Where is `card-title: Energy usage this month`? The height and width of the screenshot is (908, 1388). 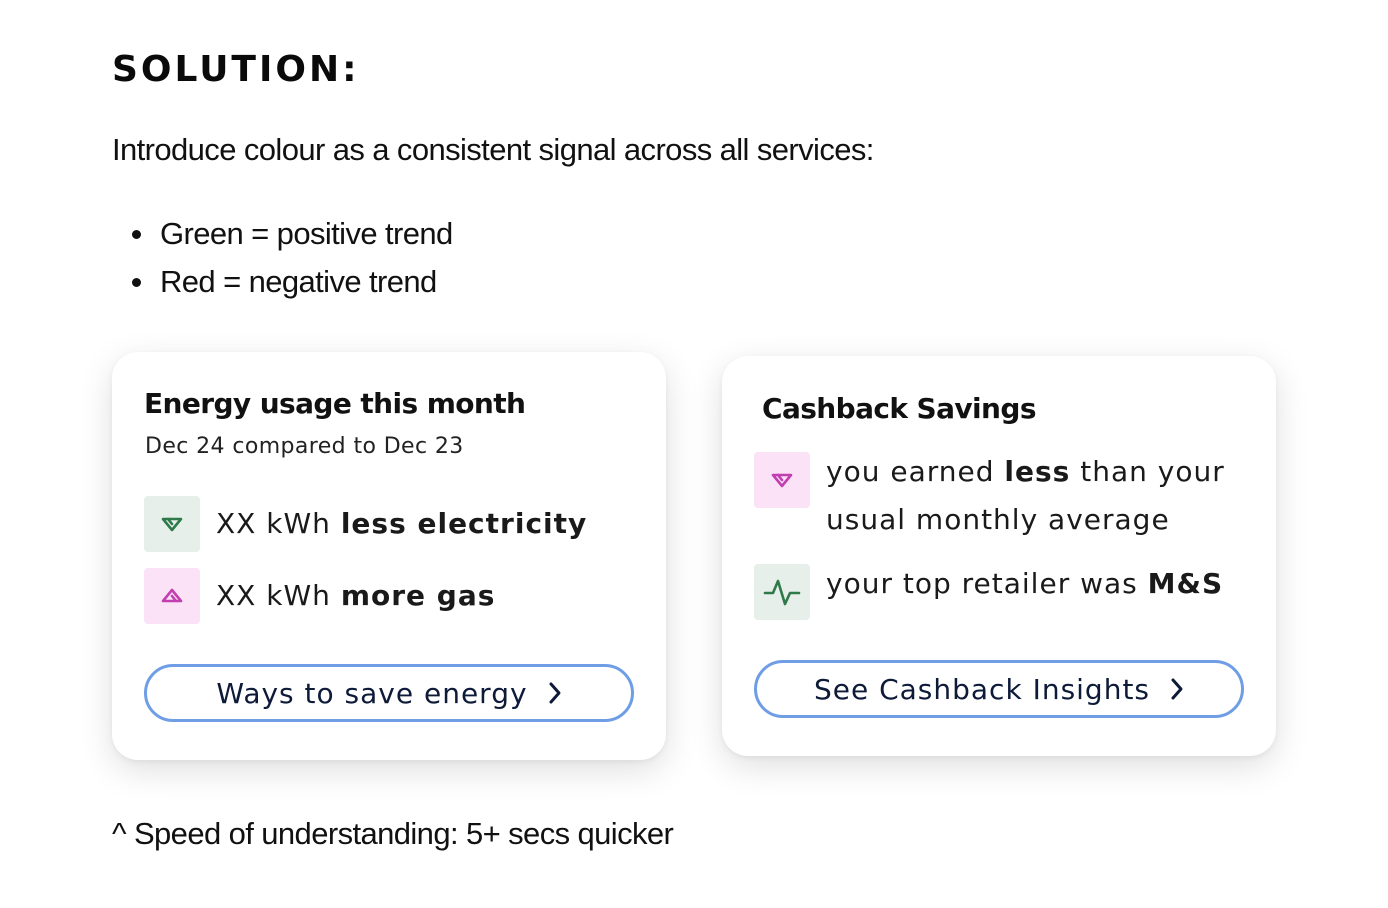 card-title: Energy usage this month is located at coordinates (335, 403).